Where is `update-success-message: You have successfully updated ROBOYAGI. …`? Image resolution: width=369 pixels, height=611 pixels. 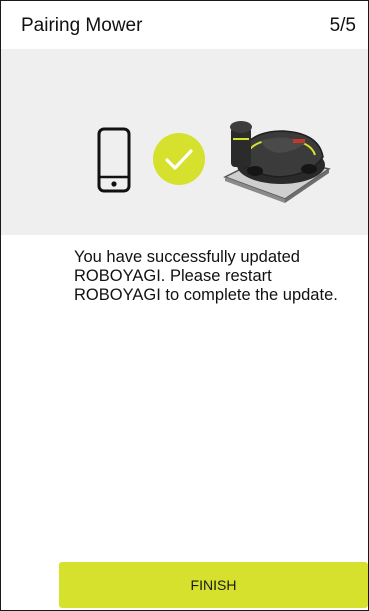 update-success-message: You have successfully updated ROBOYAGI. … is located at coordinates (206, 276).